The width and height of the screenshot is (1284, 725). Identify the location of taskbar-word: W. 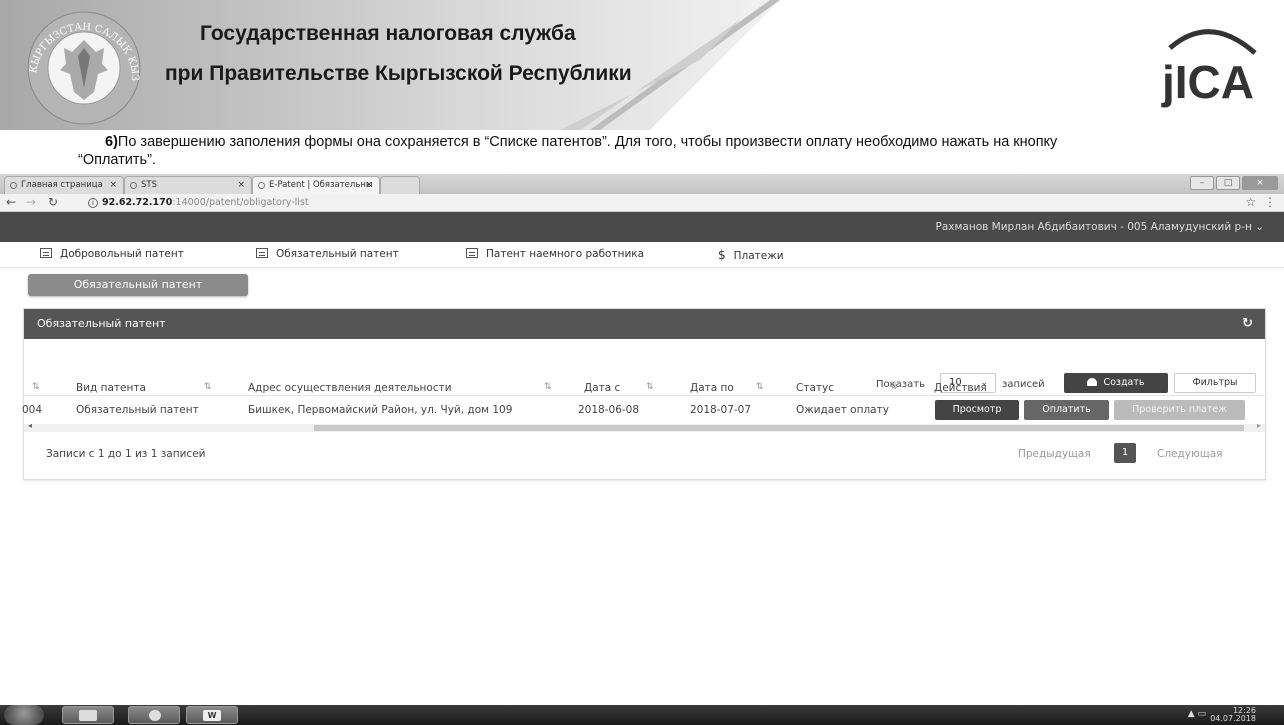
(212, 715).